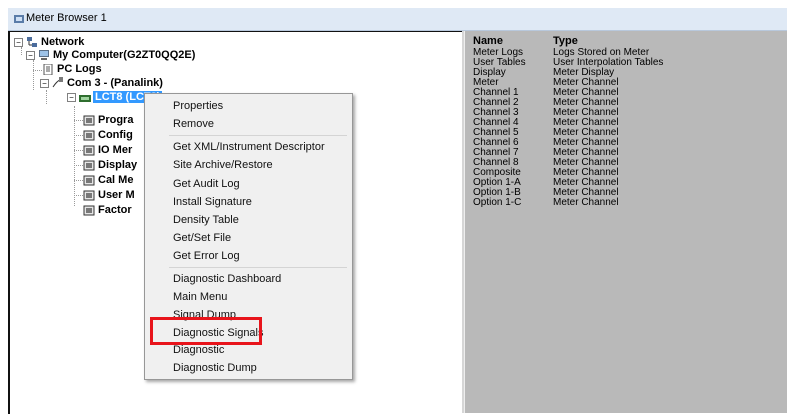 The height and width of the screenshot is (414, 787). What do you see at coordinates (63, 42) in the screenshot?
I see `tree-label-network: Network` at bounding box center [63, 42].